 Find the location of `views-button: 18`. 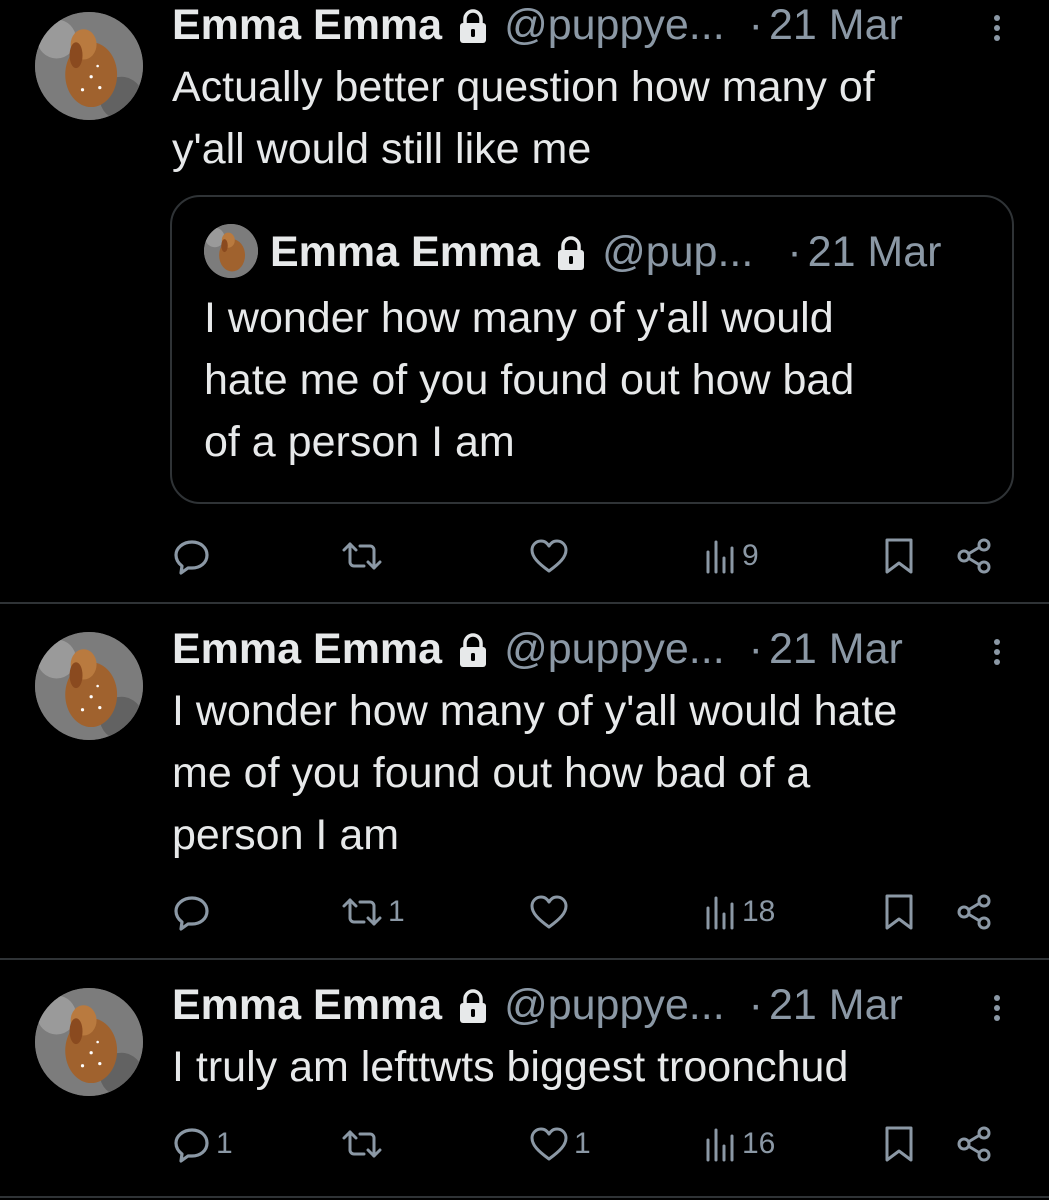

views-button: 18 is located at coordinates (739, 912).